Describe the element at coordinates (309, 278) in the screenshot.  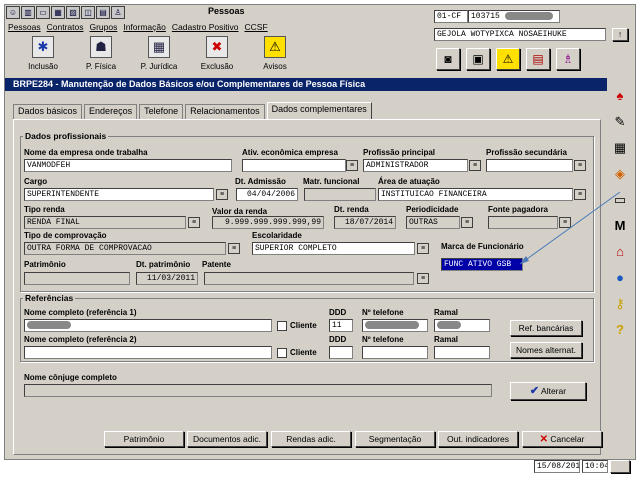
I see `patente-input` at that location.